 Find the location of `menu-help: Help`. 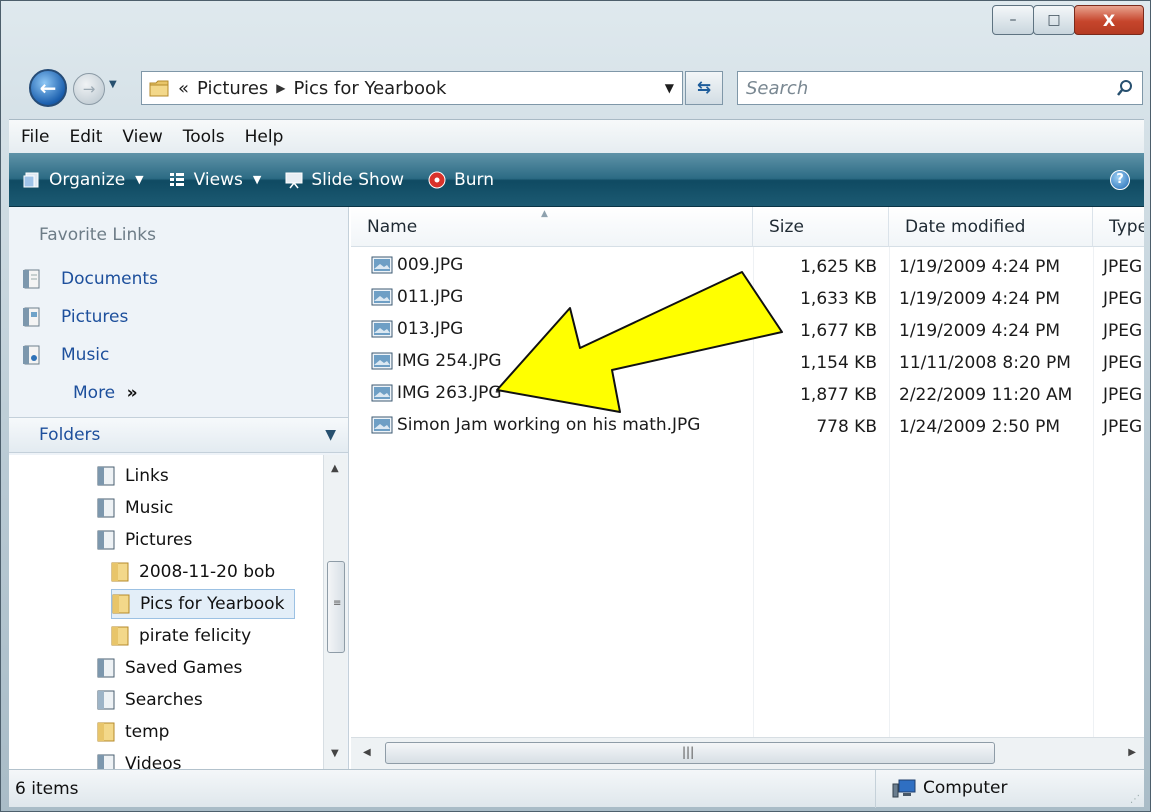

menu-help: Help is located at coordinates (264, 137).